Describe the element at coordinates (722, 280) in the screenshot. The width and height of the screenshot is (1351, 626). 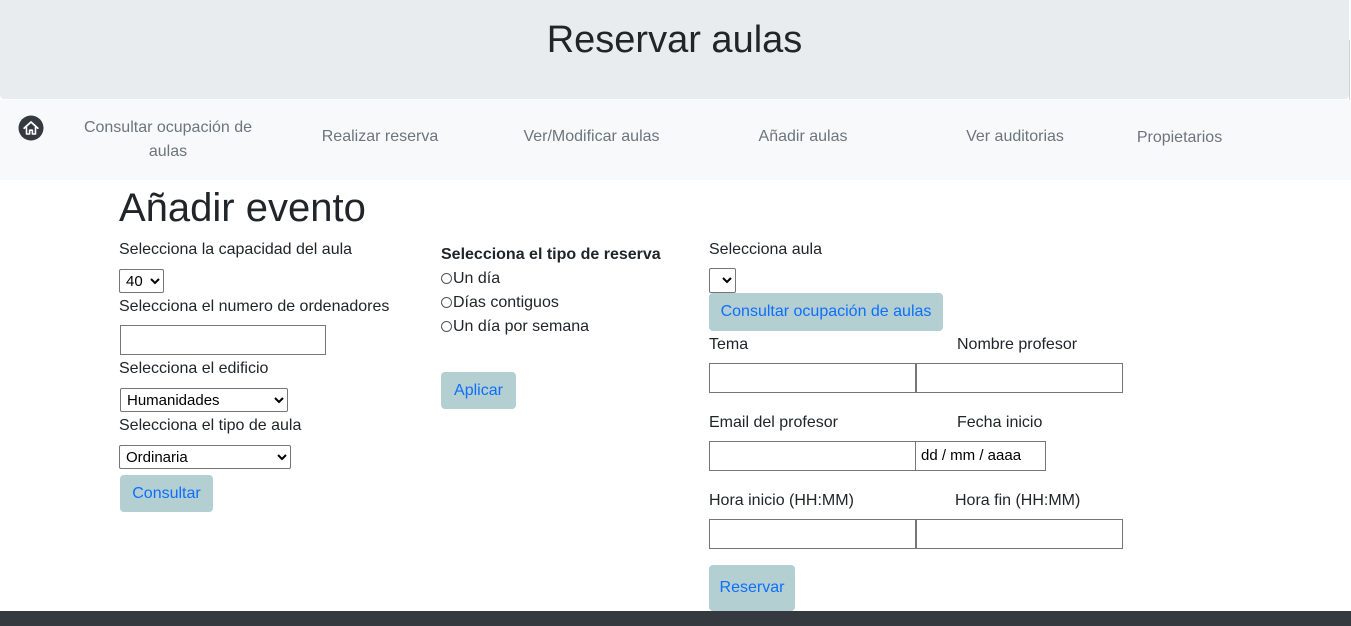
I see `room-select` at that location.